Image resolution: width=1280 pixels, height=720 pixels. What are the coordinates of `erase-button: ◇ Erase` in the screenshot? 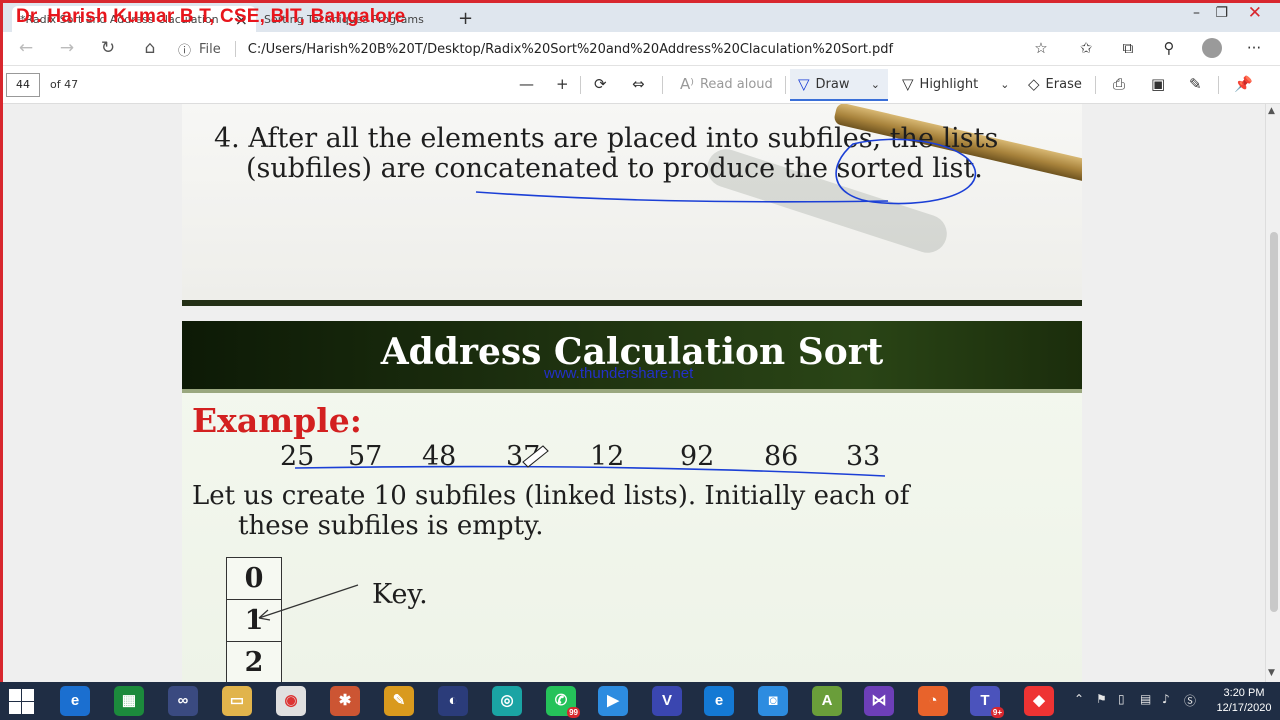 It's located at (1055, 84).